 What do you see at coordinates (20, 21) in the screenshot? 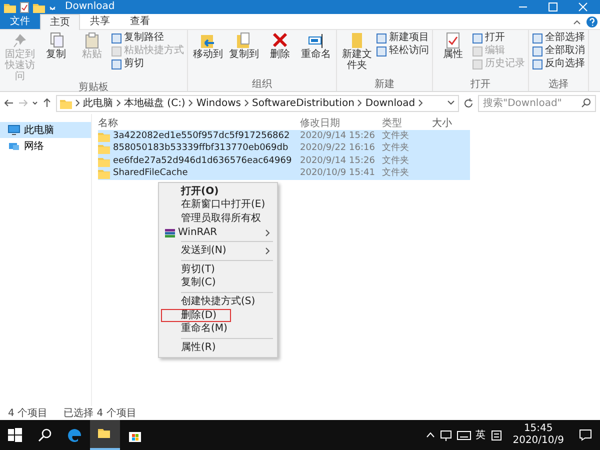
I see `ribbon-tab: 文件` at bounding box center [20, 21].